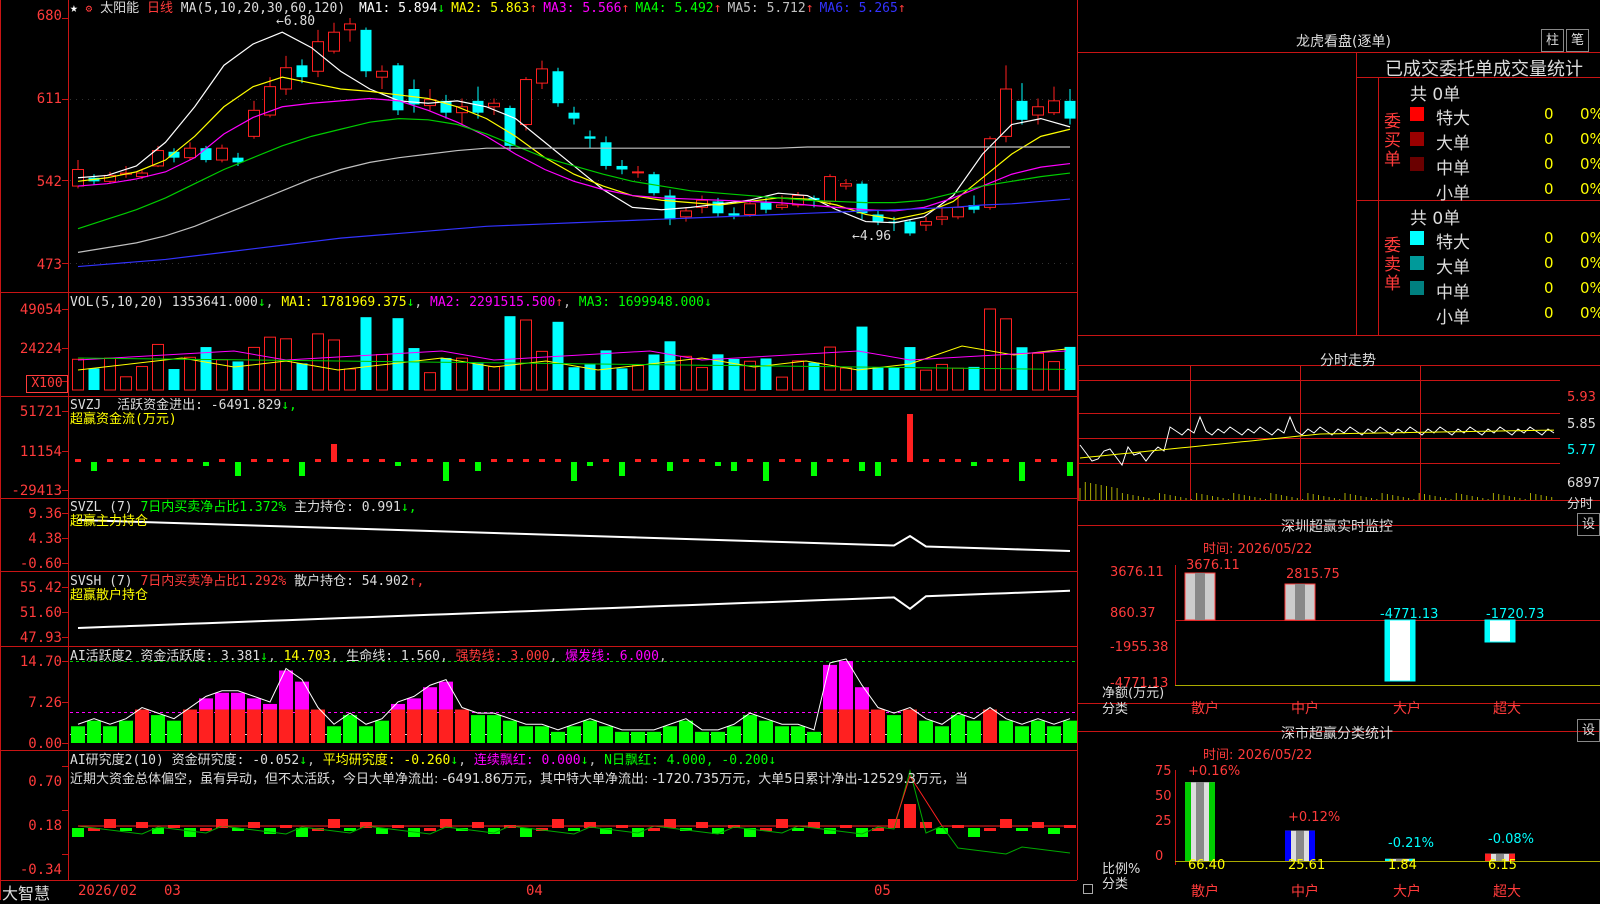 The image size is (1600, 904). Describe the element at coordinates (31, 539) in the screenshot. I see `svzl-axis-mid: 4.38` at that location.